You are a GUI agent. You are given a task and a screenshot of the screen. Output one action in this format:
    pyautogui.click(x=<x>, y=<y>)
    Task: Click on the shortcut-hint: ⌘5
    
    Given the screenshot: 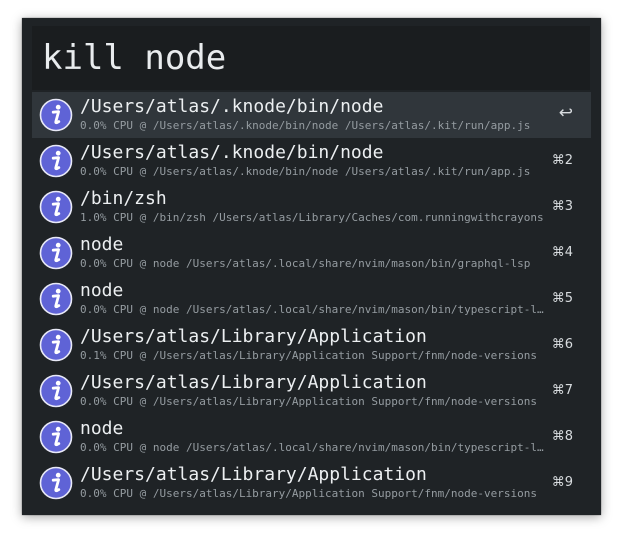 What is the action you would take?
    pyautogui.click(x=562, y=298)
    